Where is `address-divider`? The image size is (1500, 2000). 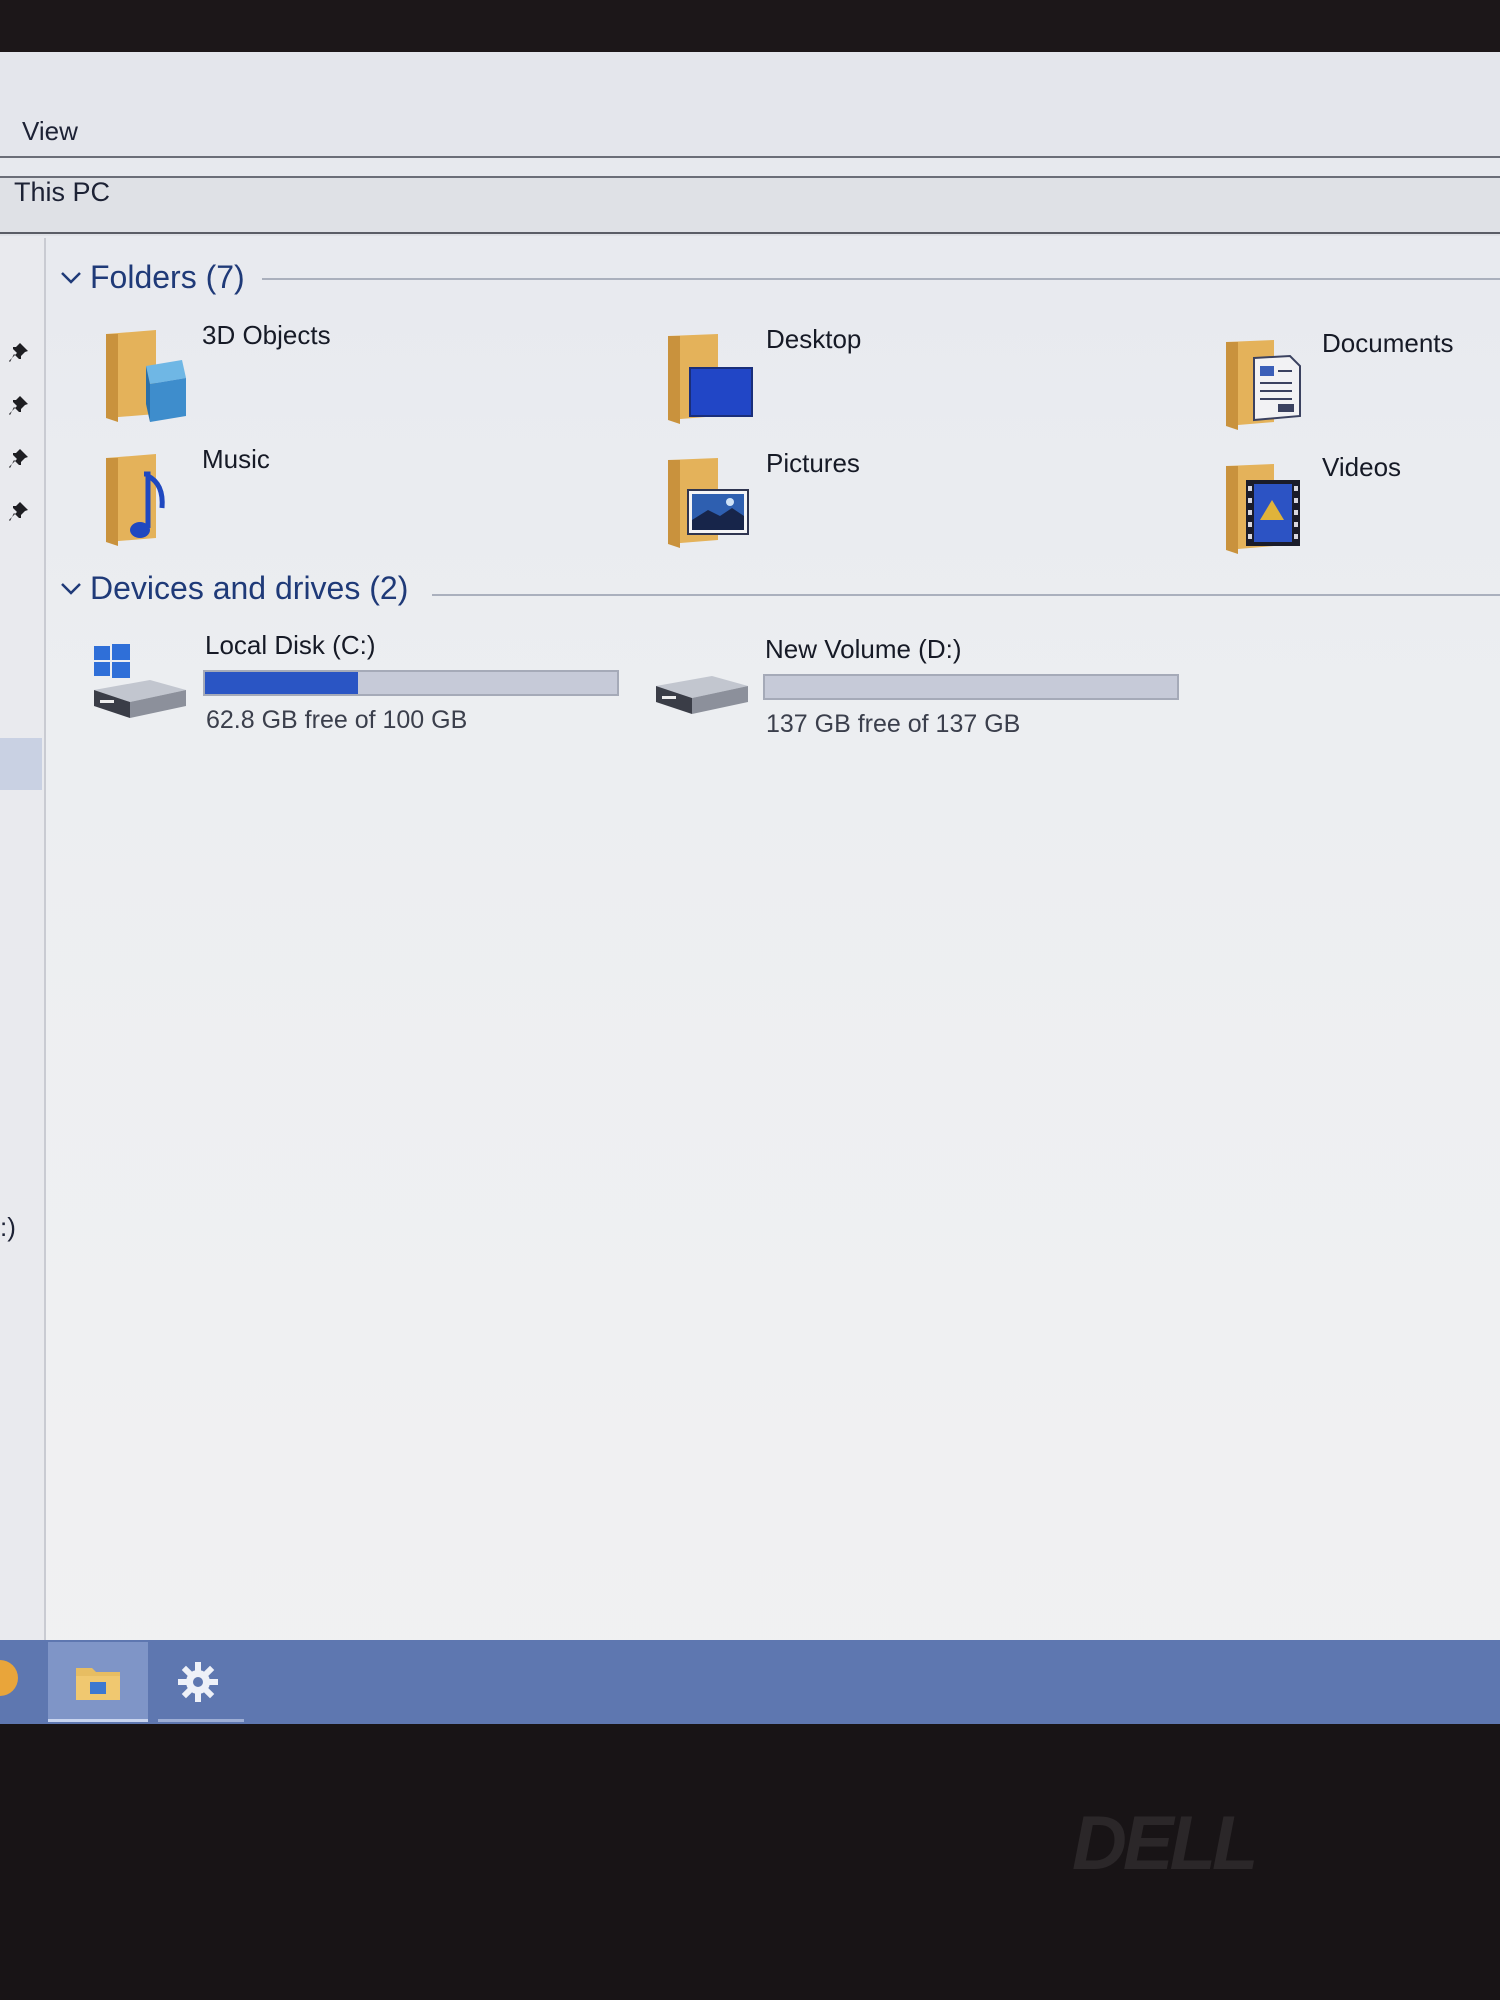 address-divider is located at coordinates (750, 233).